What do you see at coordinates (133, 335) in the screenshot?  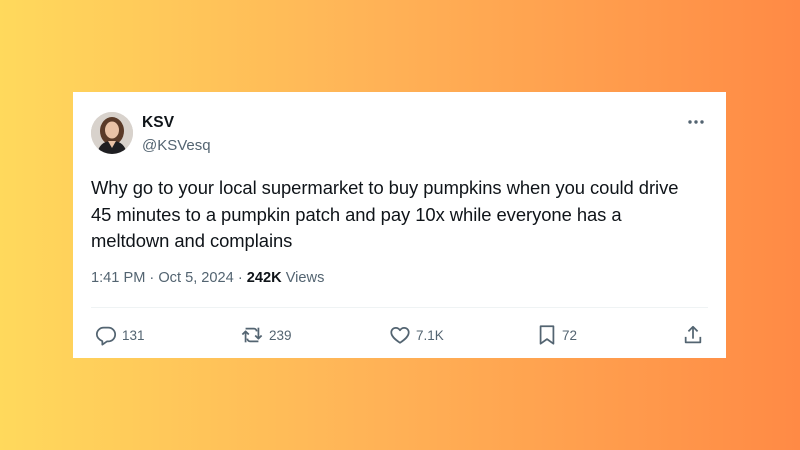 I see `reply-count: 131` at bounding box center [133, 335].